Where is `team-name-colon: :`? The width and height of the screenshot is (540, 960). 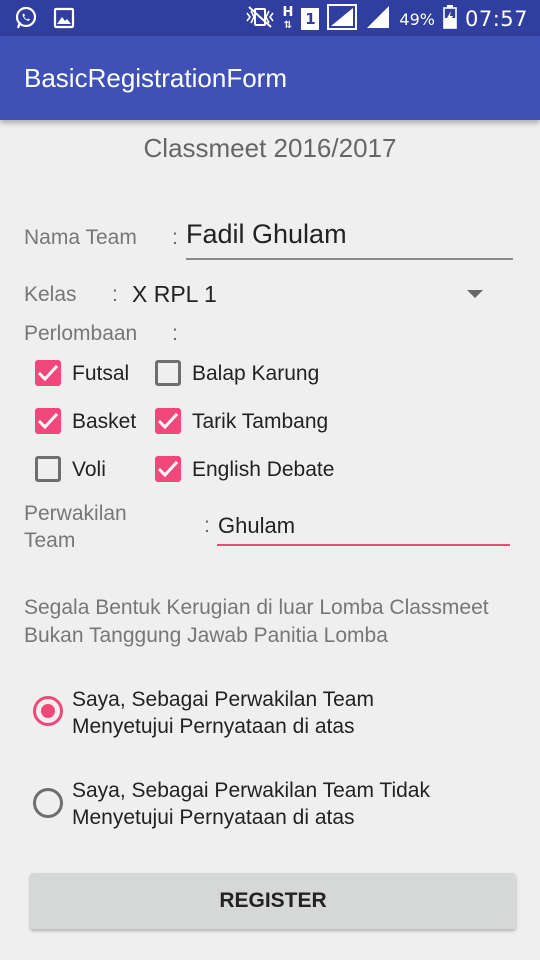
team-name-colon: : is located at coordinates (175, 237).